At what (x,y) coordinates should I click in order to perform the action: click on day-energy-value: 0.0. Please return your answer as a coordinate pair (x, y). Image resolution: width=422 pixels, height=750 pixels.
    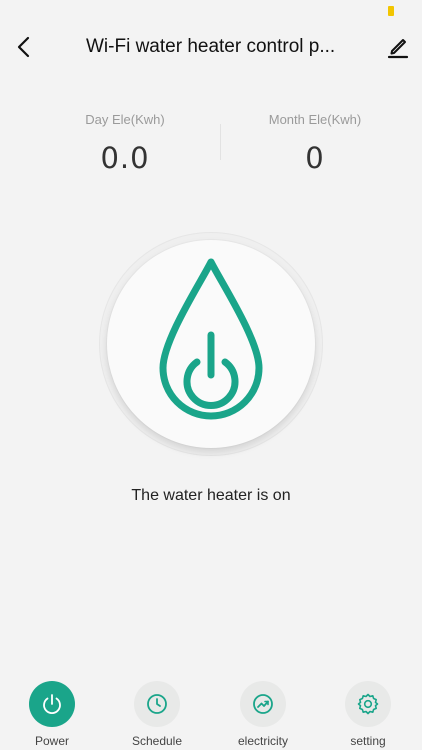
    Looking at the image, I should click on (125, 158).